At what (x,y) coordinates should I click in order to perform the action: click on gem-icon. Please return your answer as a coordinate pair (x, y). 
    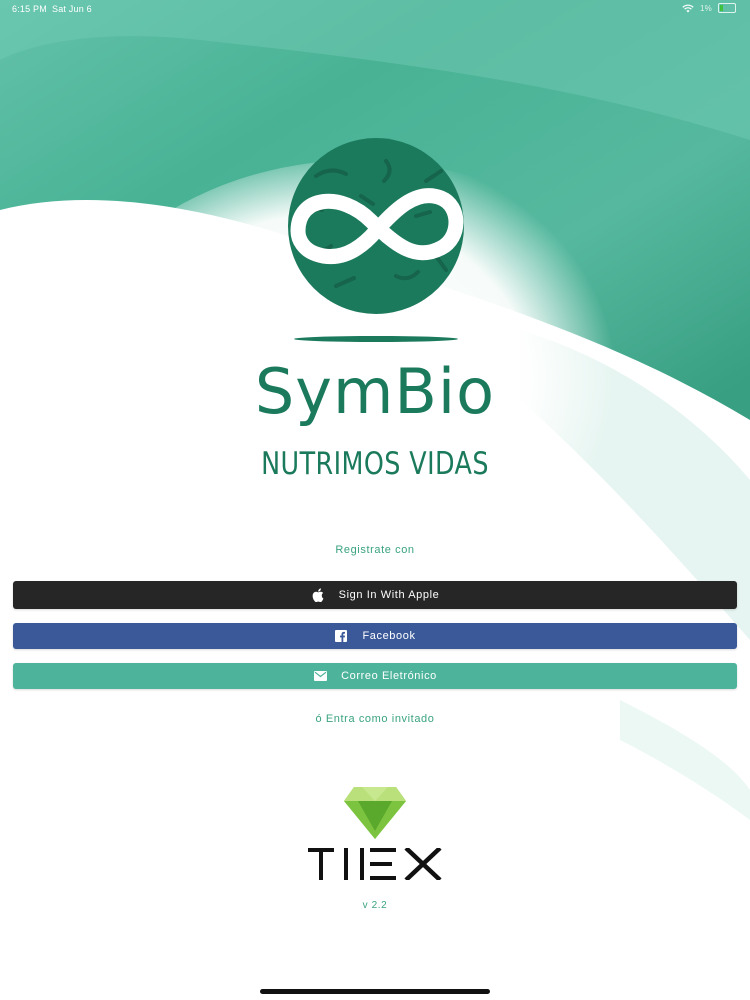
    Looking at the image, I should click on (375, 813).